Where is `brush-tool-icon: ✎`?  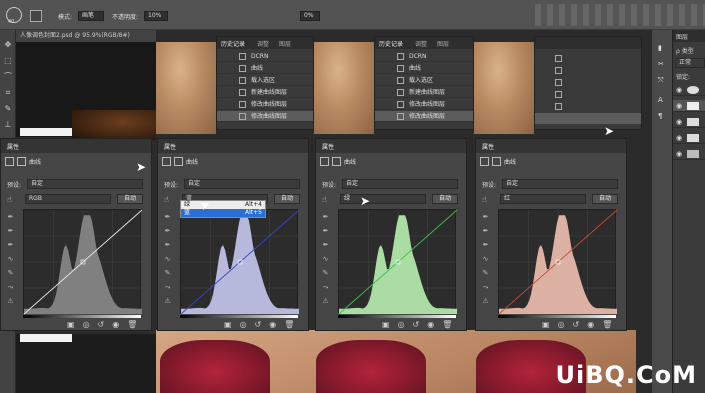 brush-tool-icon: ✎ is located at coordinates (8, 109).